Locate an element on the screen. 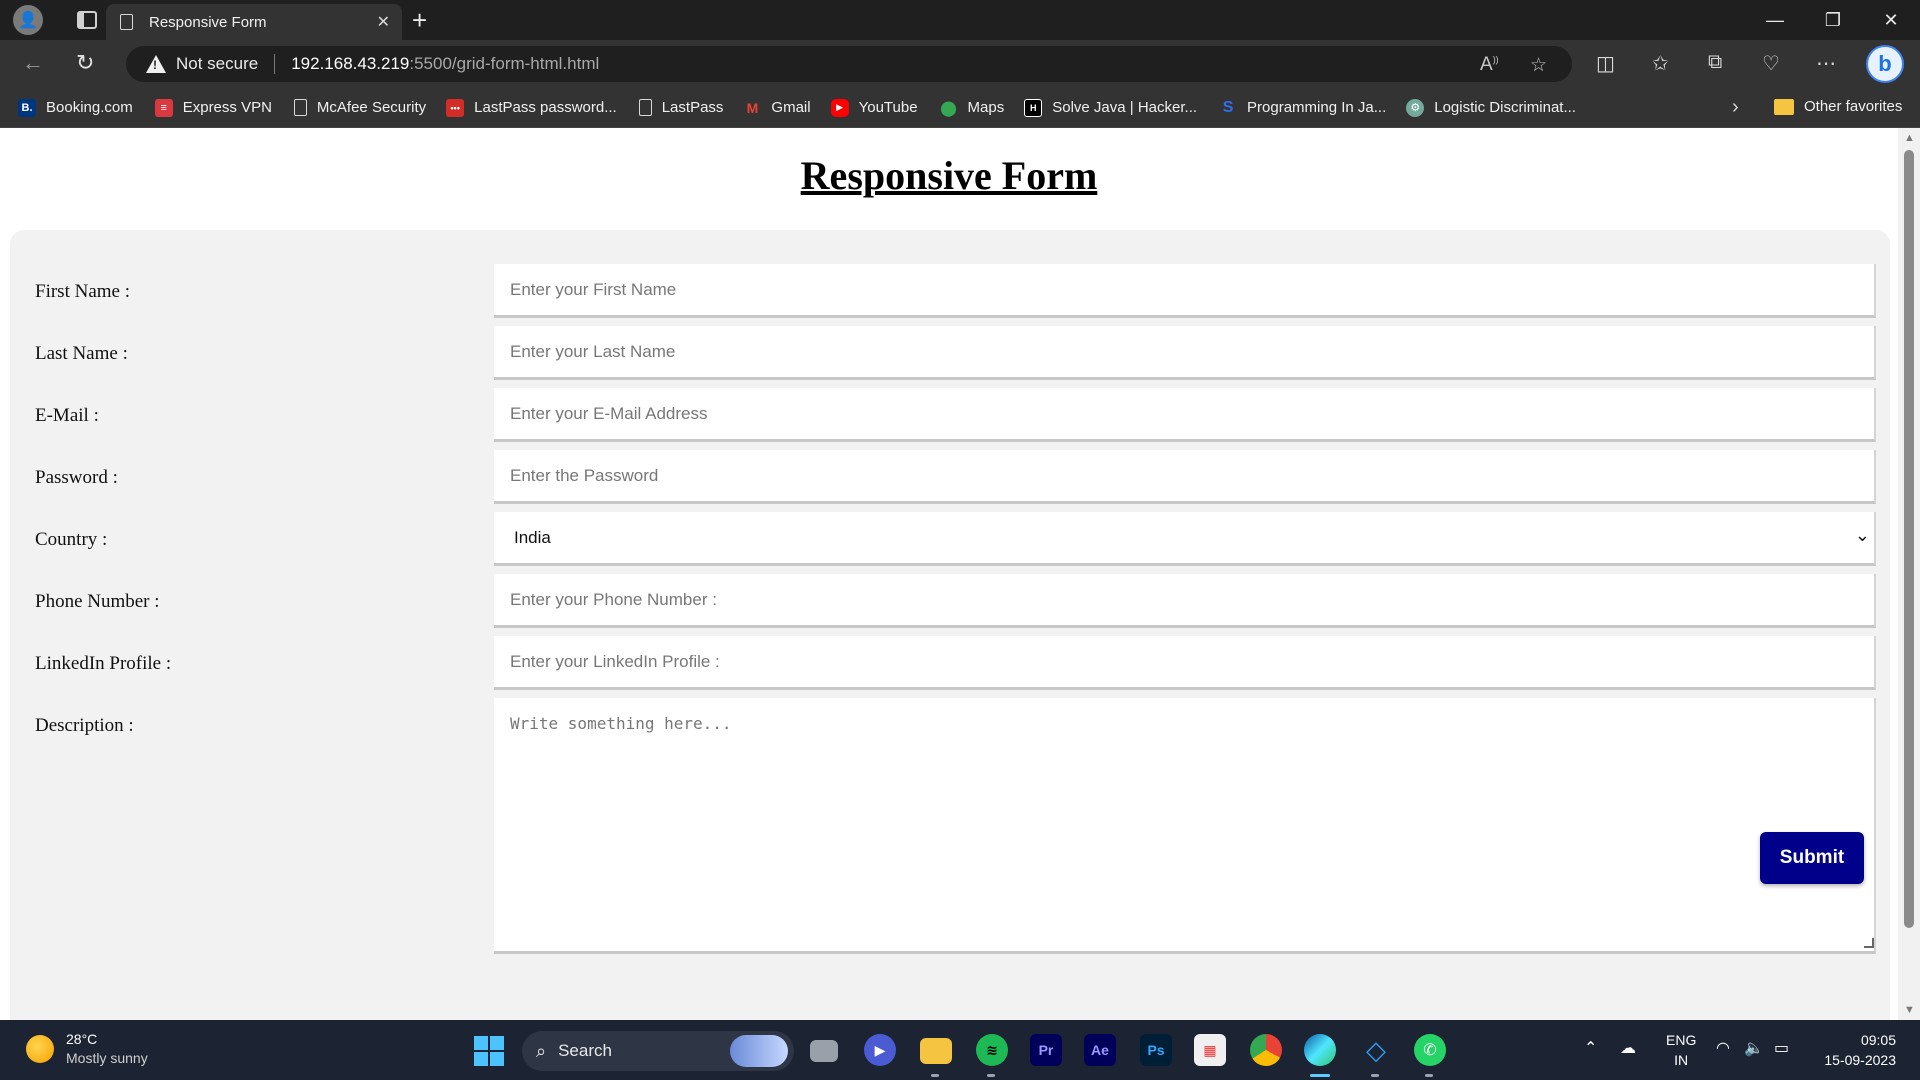  divider is located at coordinates (275, 64).